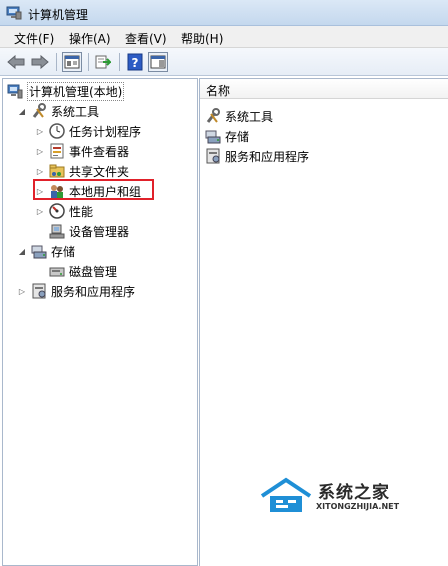  I want to click on list-item-services-apps: 服务和应用程序, so click(257, 156).